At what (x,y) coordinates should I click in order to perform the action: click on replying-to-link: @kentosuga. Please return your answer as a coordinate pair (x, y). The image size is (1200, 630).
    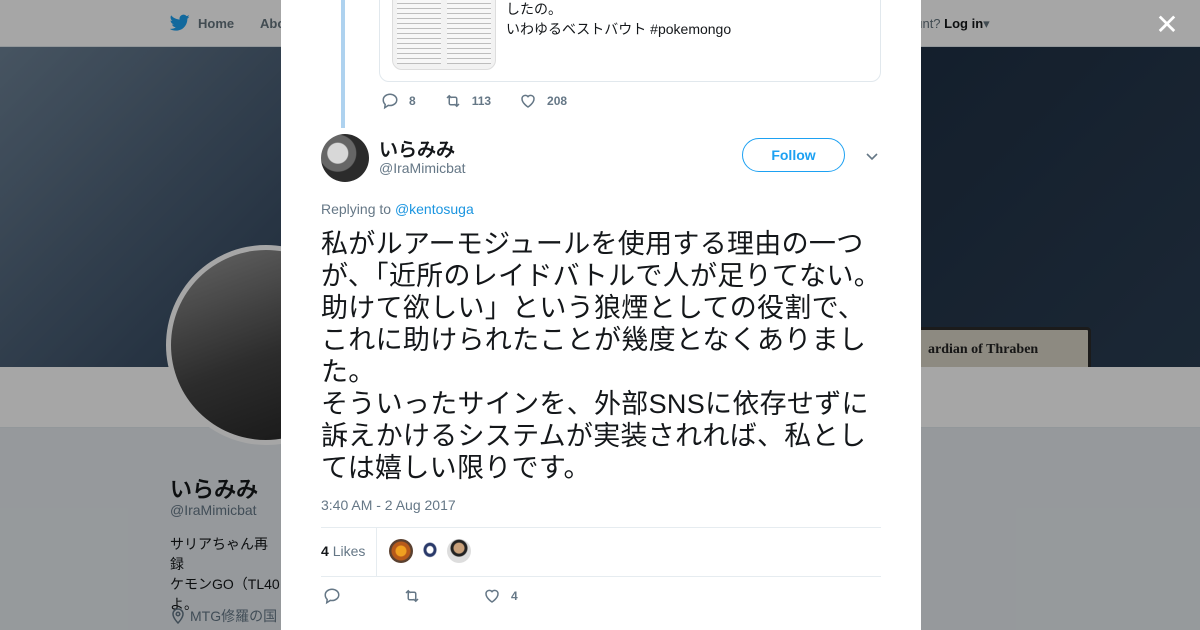
    Looking at the image, I should click on (434, 209).